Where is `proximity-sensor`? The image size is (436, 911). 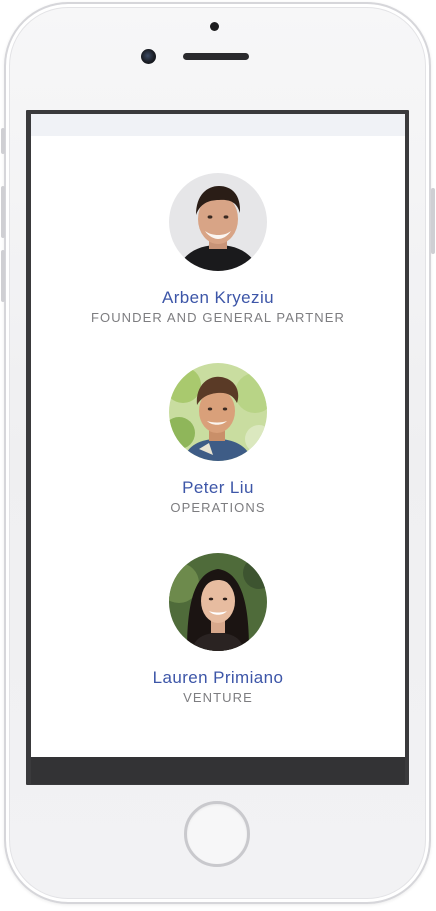
proximity-sensor is located at coordinates (214, 26).